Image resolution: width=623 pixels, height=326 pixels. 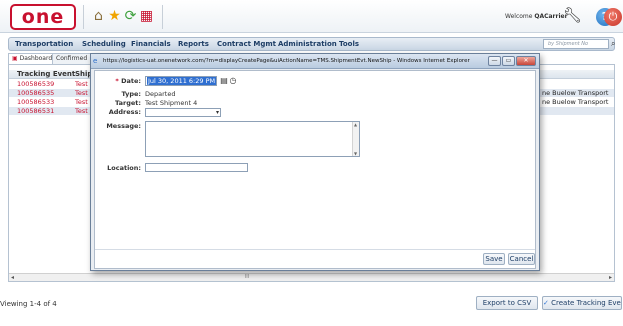 What do you see at coordinates (183, 112) in the screenshot?
I see `address-select: ▾` at bounding box center [183, 112].